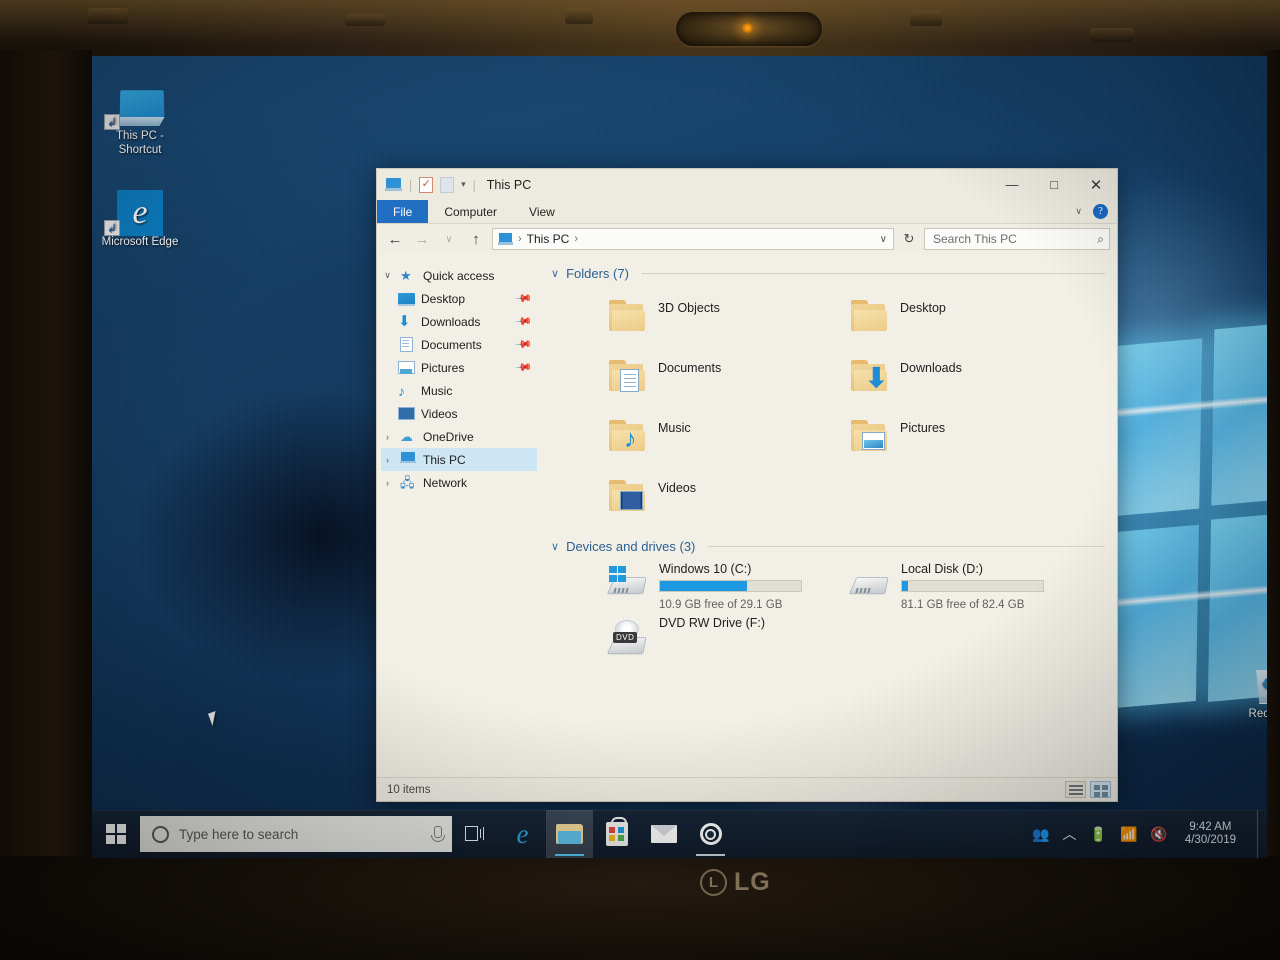  I want to click on item-music: ♪ Music, so click(727, 436).